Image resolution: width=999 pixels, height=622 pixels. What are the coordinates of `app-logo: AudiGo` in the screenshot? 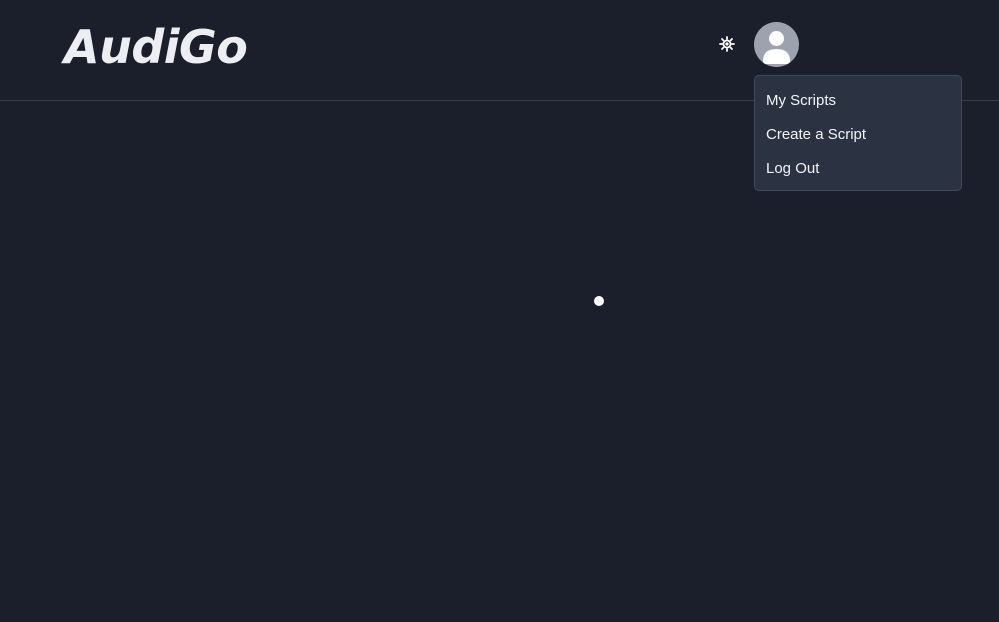 It's located at (156, 47).